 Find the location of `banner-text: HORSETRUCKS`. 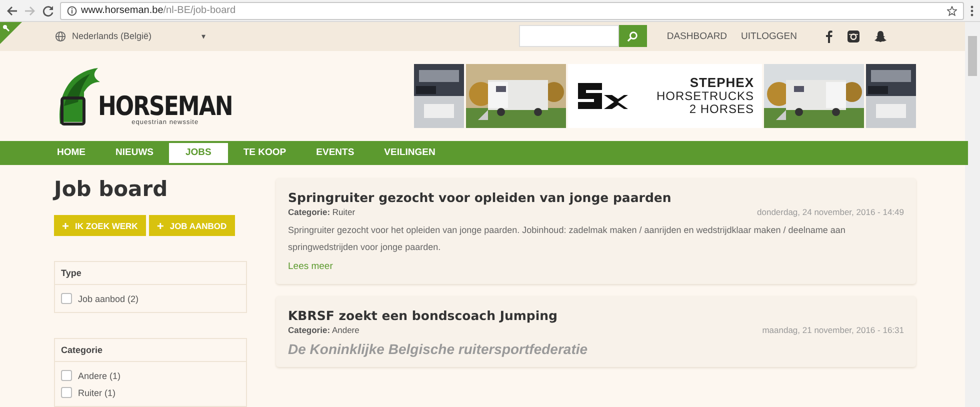

banner-text: HORSETRUCKS is located at coordinates (705, 96).